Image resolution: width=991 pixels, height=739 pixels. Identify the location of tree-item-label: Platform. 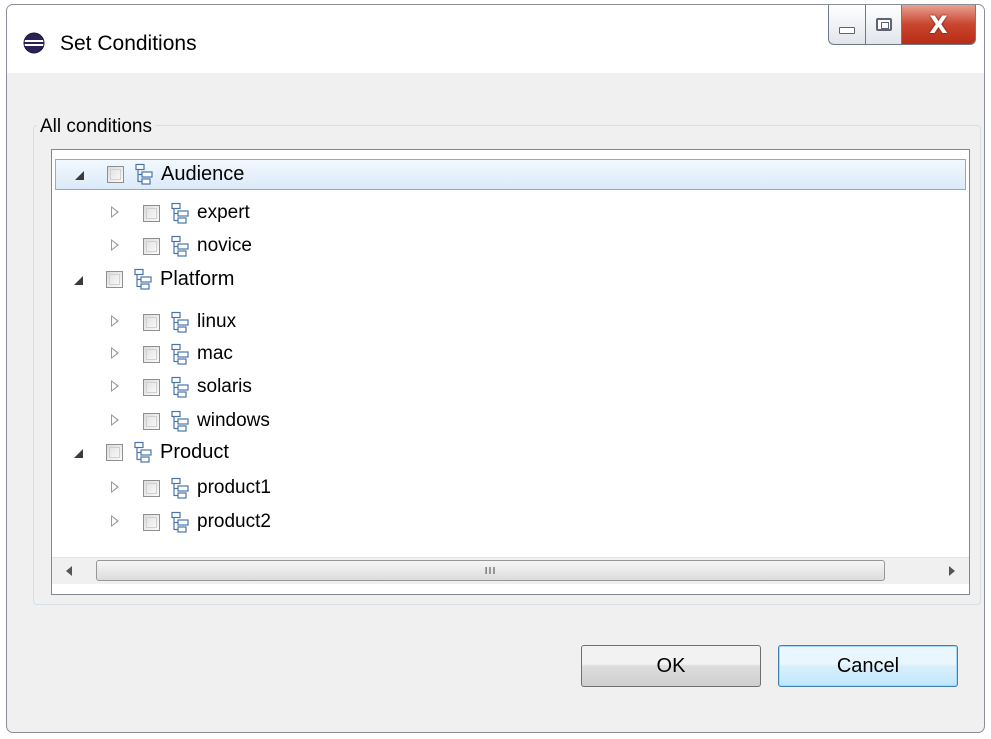
(197, 279).